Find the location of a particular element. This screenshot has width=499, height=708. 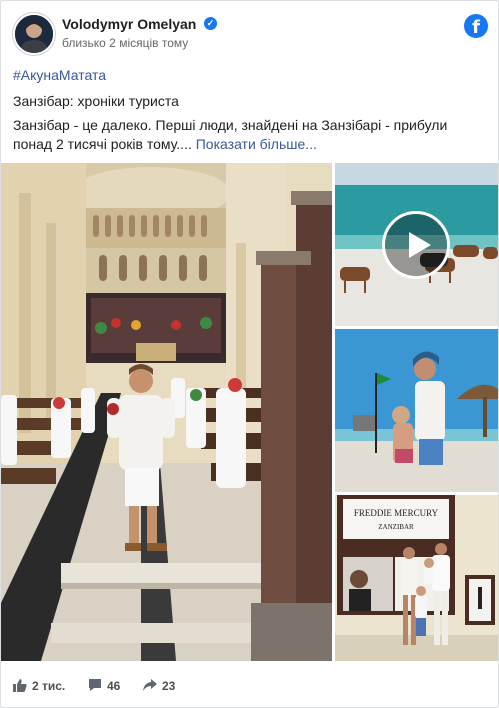

facebook-logo: f is located at coordinates (476, 26).